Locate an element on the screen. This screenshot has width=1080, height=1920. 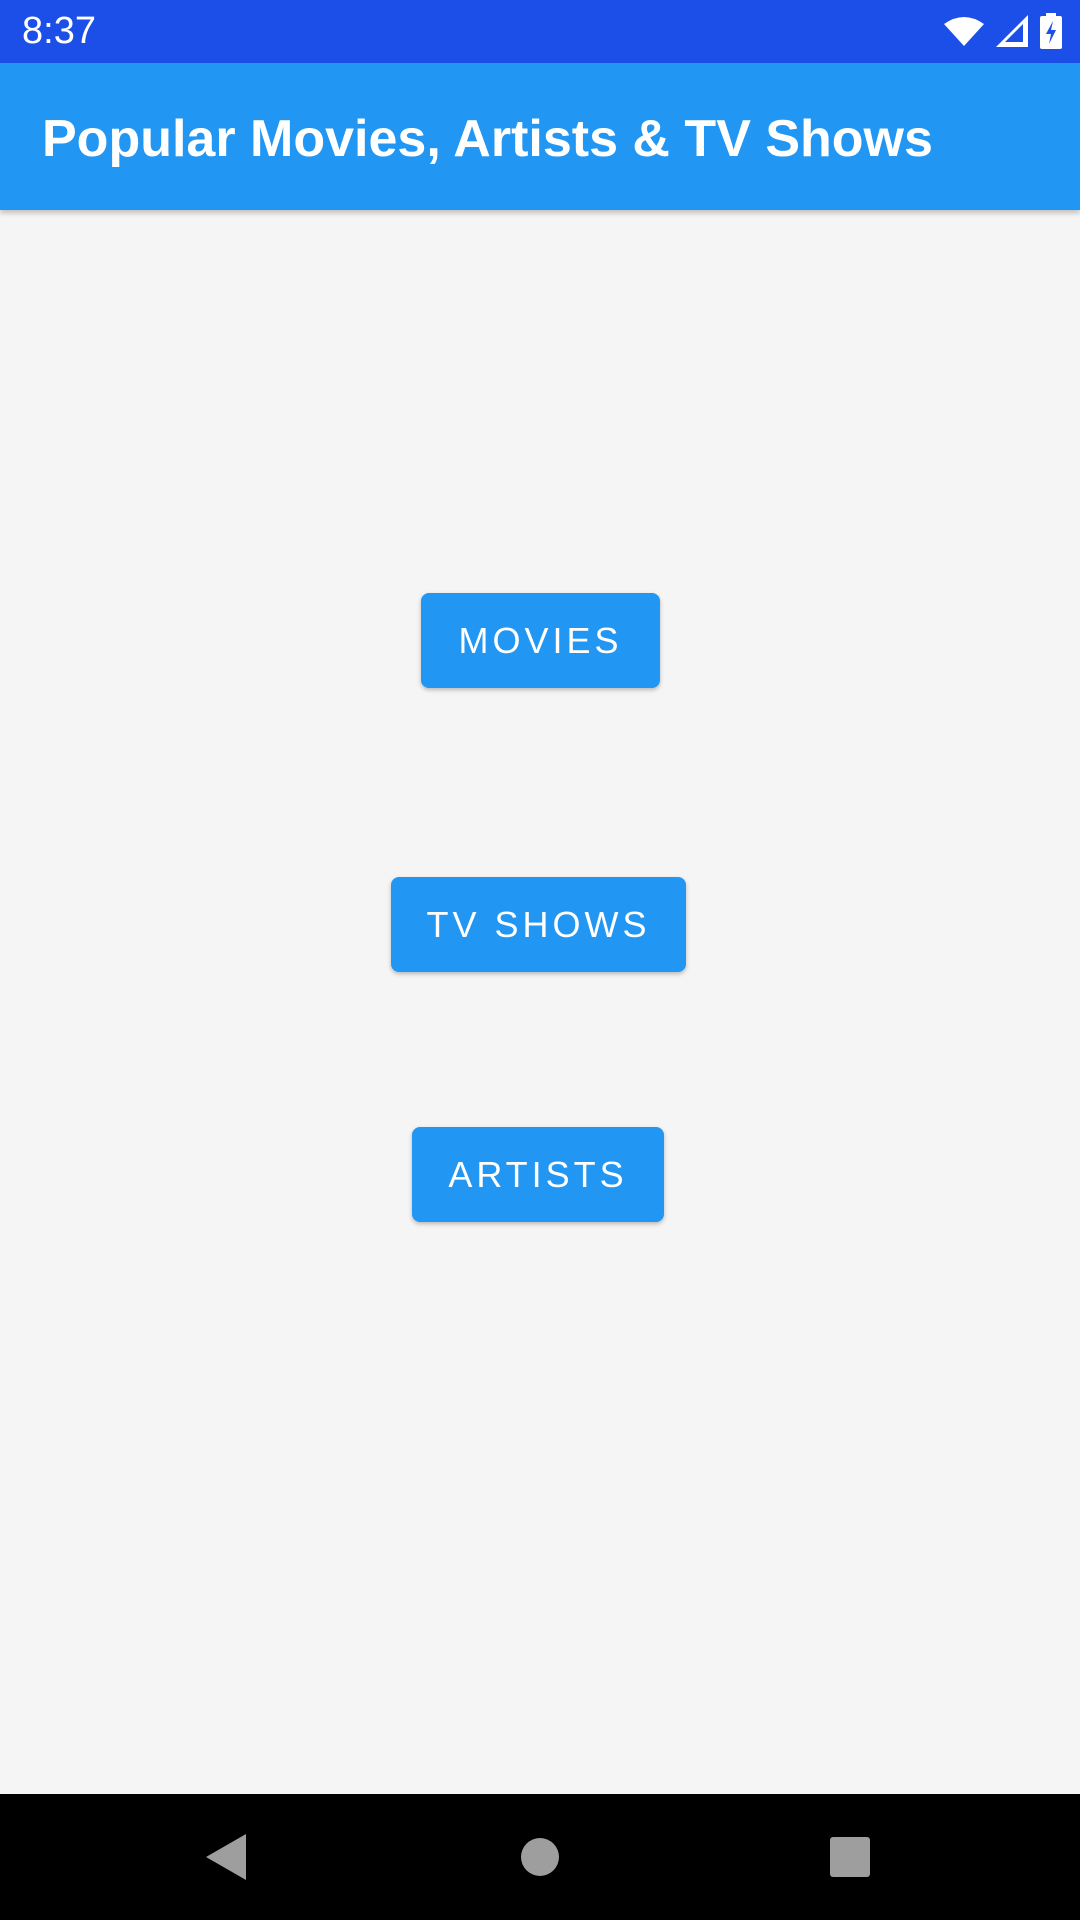
back-icon is located at coordinates (226, 1857).